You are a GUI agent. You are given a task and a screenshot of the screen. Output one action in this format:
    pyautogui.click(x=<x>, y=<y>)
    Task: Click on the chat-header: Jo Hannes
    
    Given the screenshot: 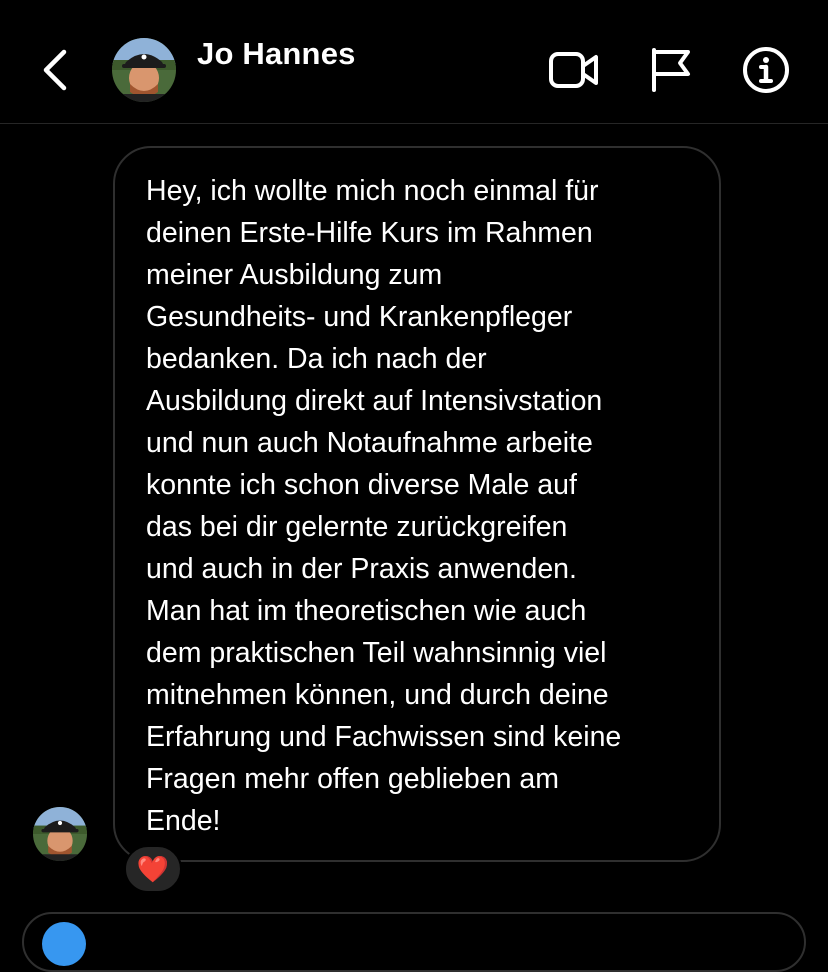 What is the action you would take?
    pyautogui.click(x=414, y=62)
    